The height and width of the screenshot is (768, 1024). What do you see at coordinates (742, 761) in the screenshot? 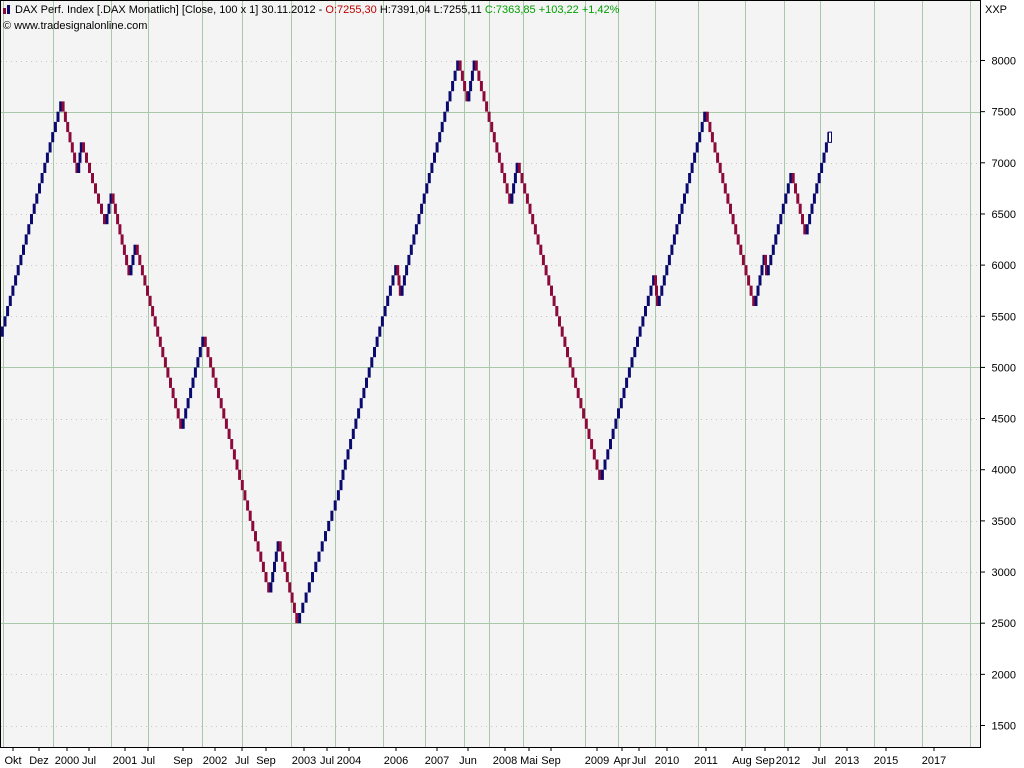
I see `x-tick-label: Aug` at bounding box center [742, 761].